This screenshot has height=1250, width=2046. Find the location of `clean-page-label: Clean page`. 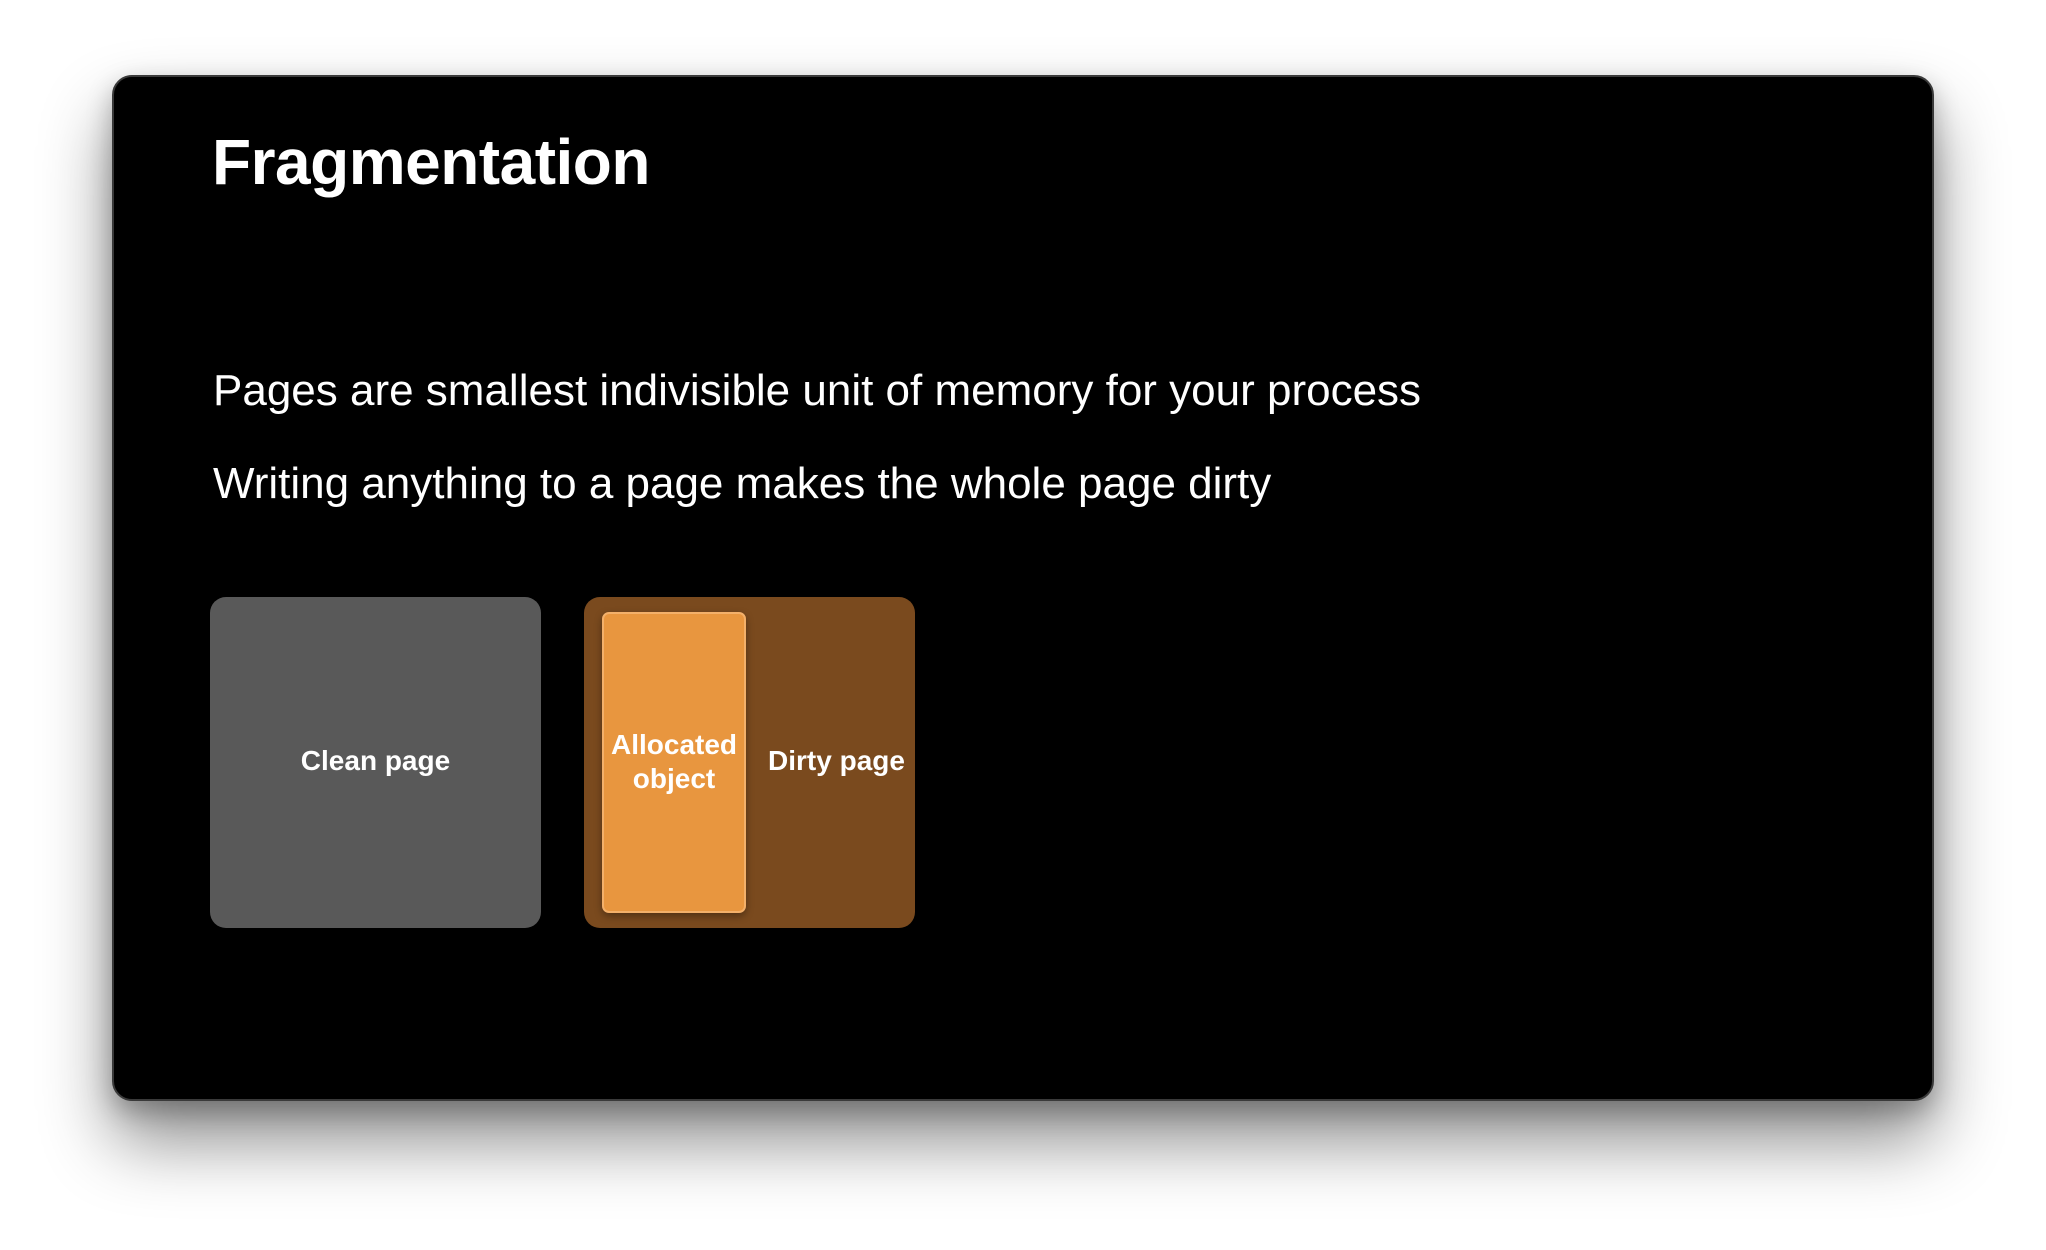

clean-page-label: Clean page is located at coordinates (375, 760).